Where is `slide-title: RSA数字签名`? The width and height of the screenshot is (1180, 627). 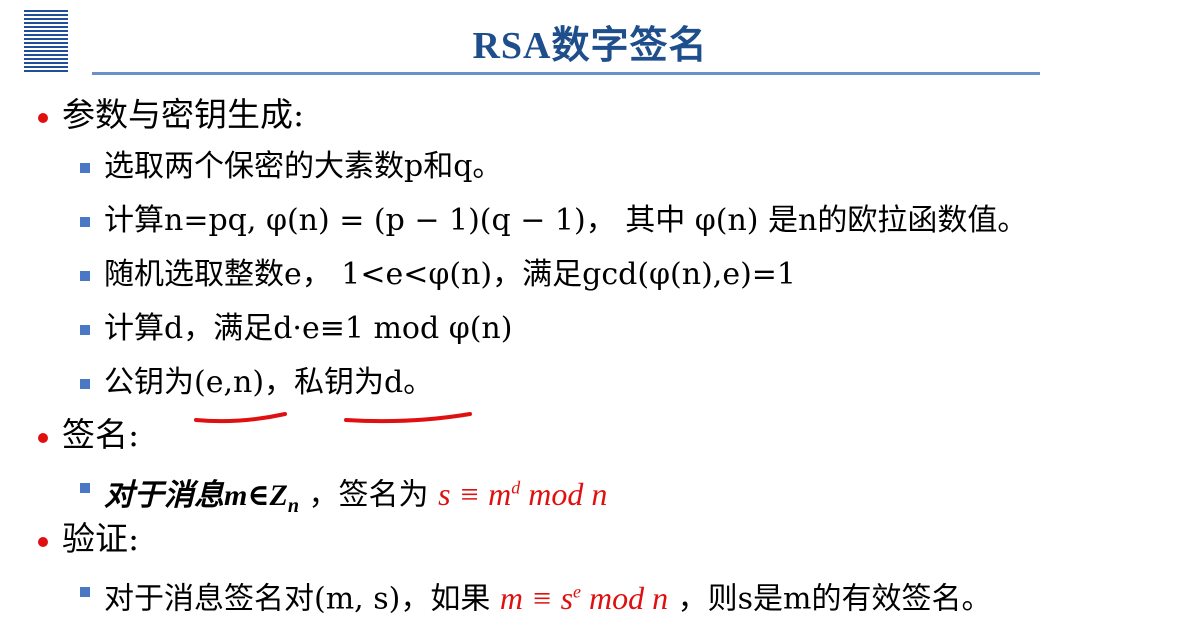 slide-title: RSA数字签名 is located at coordinates (590, 46).